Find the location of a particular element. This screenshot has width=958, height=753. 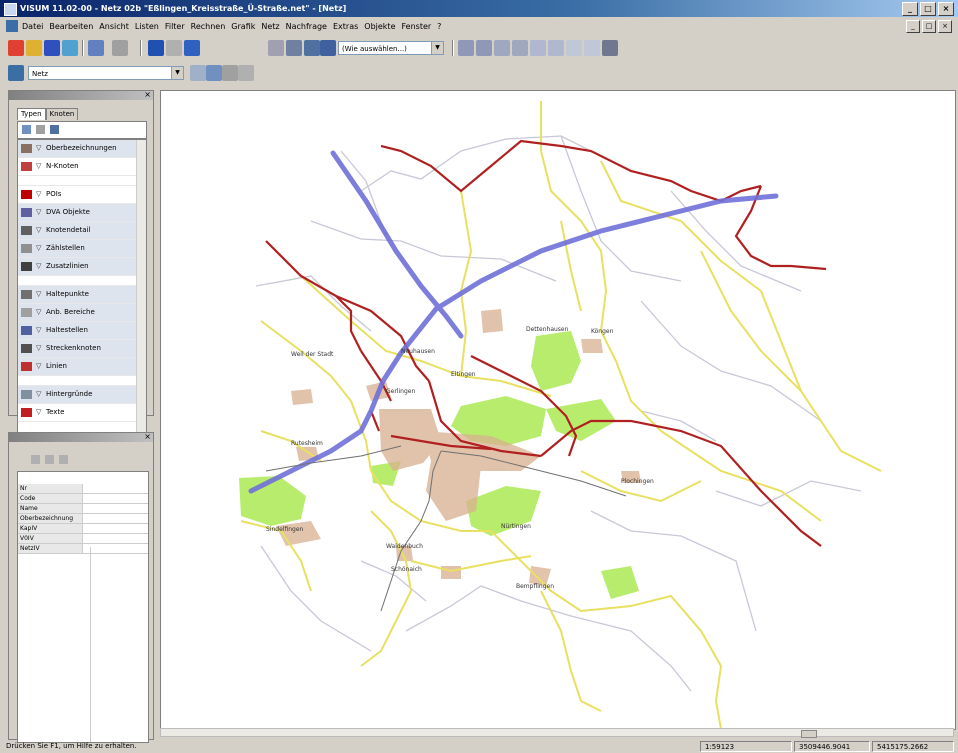

layer-item: ▽ N-Knoten is located at coordinates (82, 167).